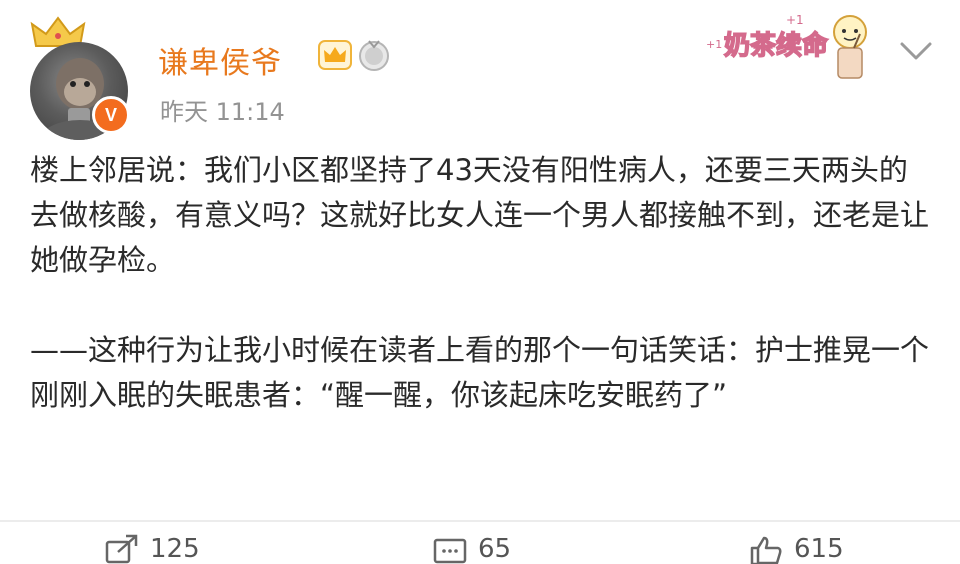 The image size is (960, 564). What do you see at coordinates (714, 44) in the screenshot?
I see `sticker-plus-1: +1` at bounding box center [714, 44].